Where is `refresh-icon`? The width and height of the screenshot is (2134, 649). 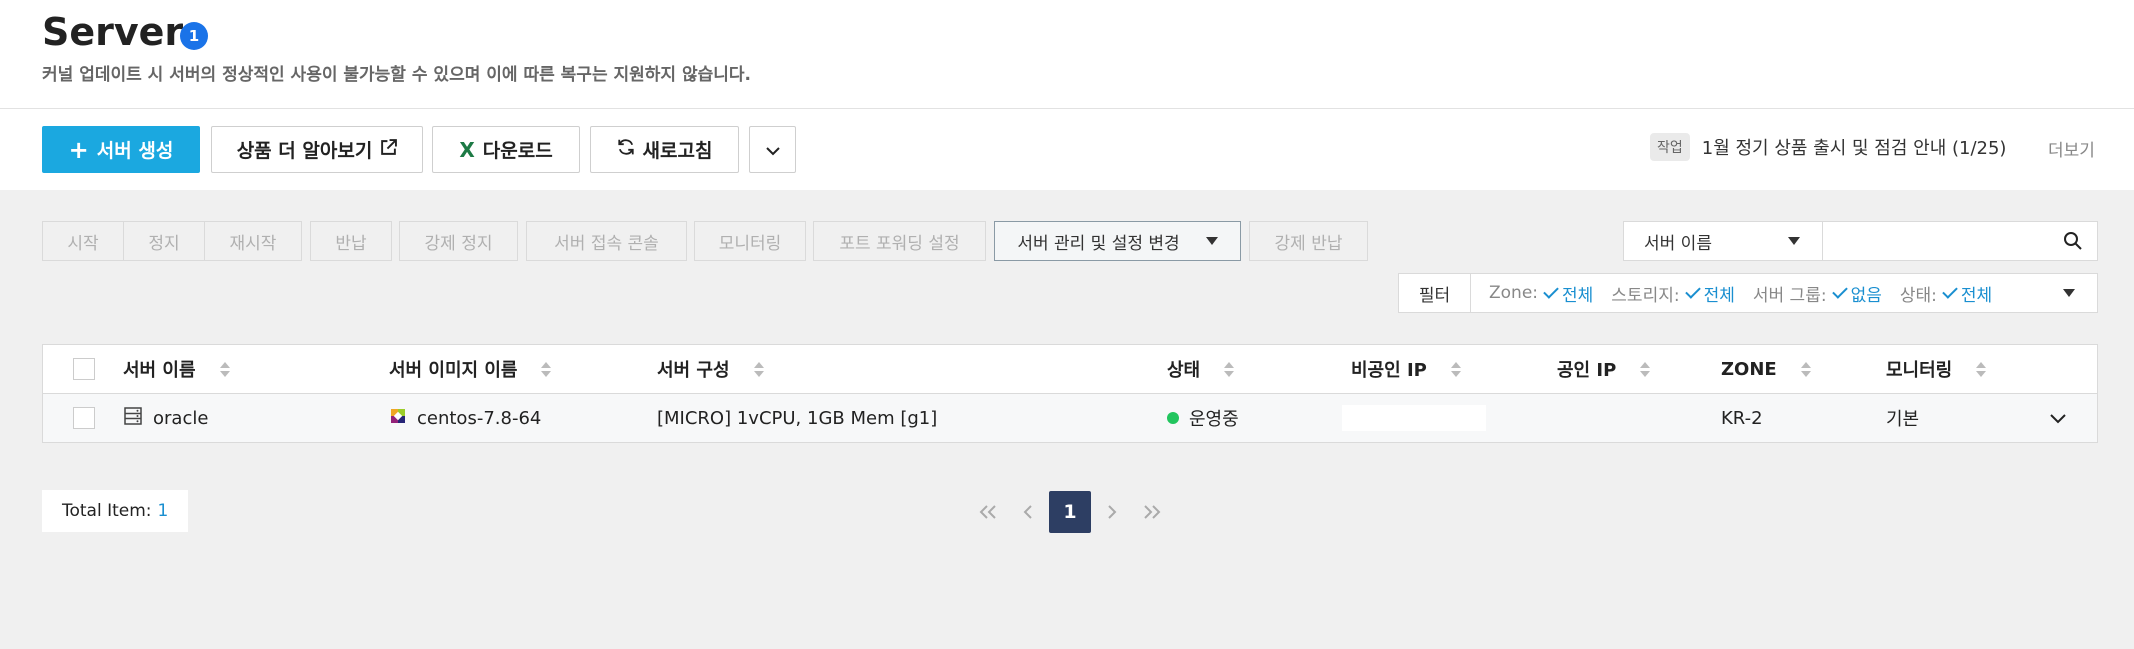 refresh-icon is located at coordinates (626, 149).